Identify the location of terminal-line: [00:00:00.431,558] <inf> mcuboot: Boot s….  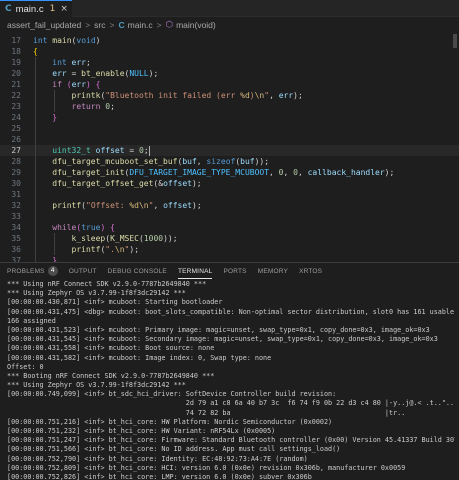
(111, 348).